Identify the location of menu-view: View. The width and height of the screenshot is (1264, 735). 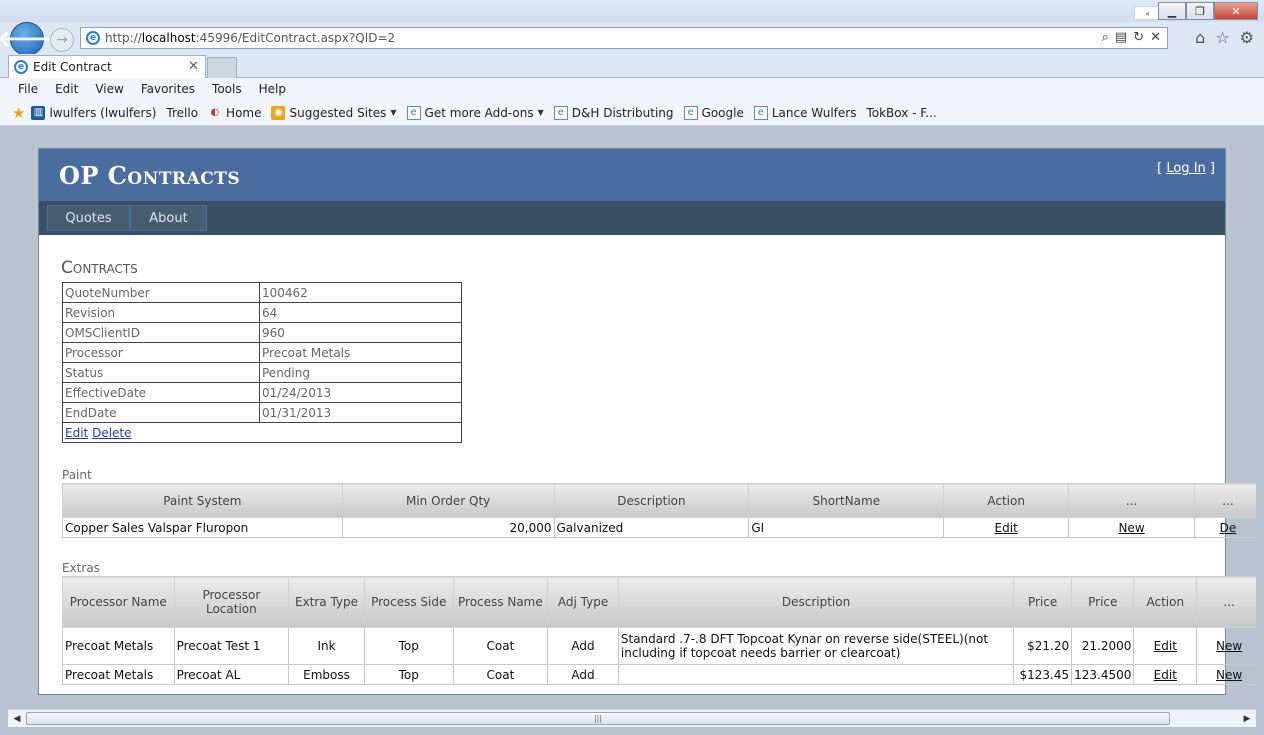
(109, 89).